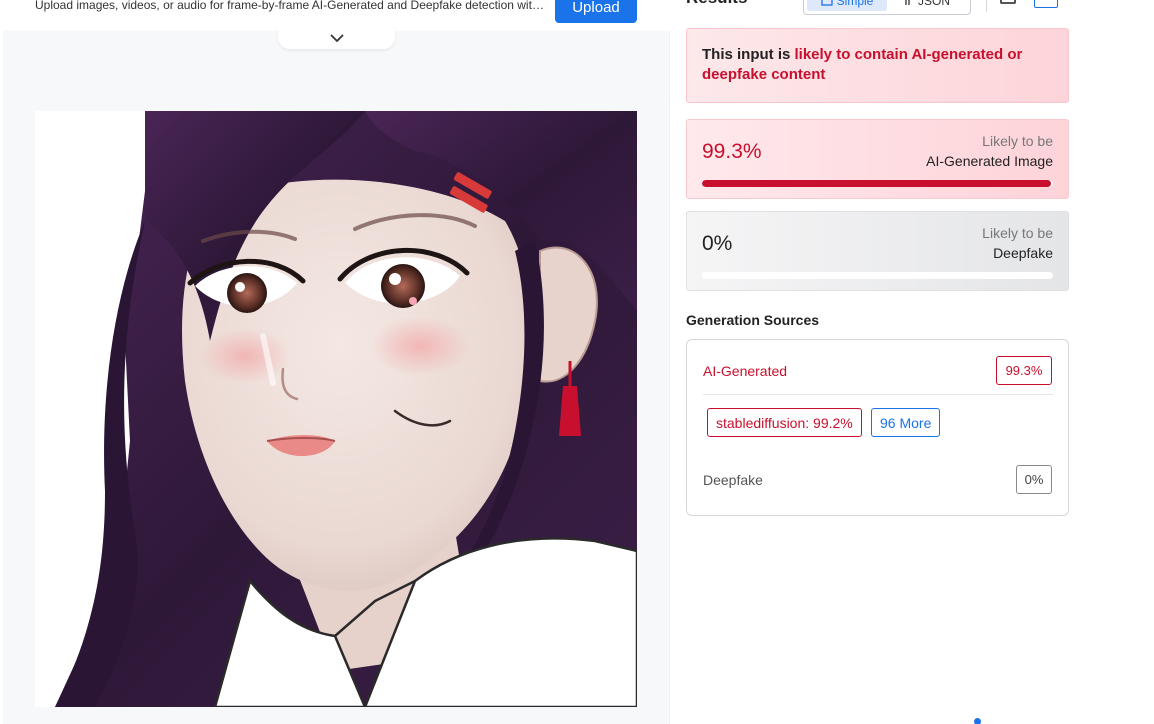 The image size is (1154, 724). I want to click on view-simple-label: Simple, so click(855, 4).